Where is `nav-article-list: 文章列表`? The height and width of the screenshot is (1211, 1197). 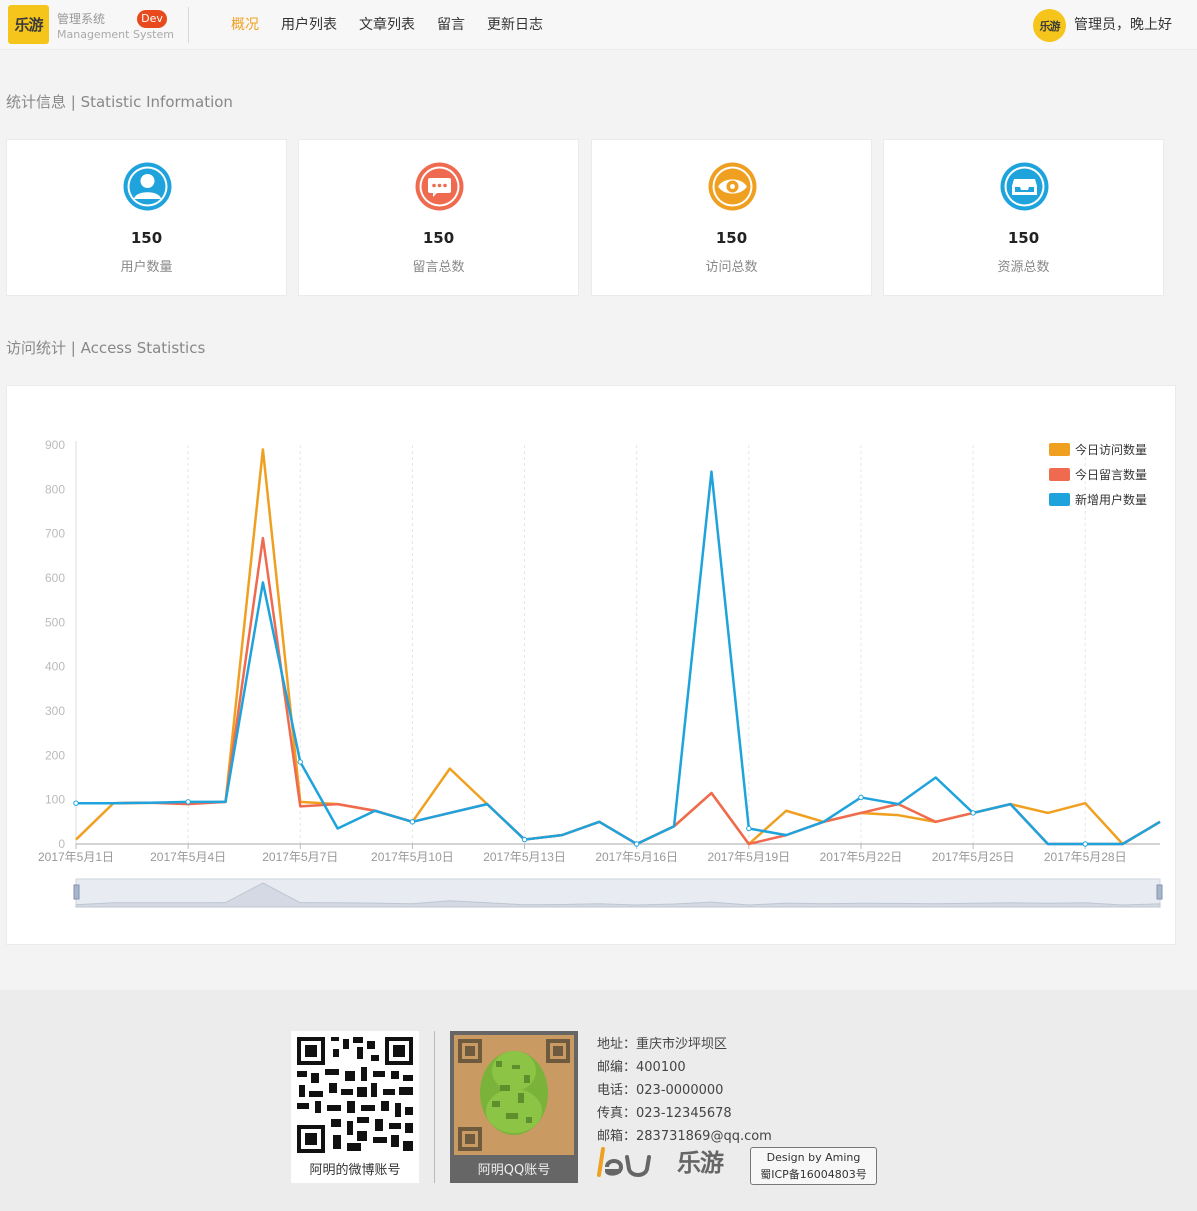
nav-article-list: 文章列表 is located at coordinates (387, 25).